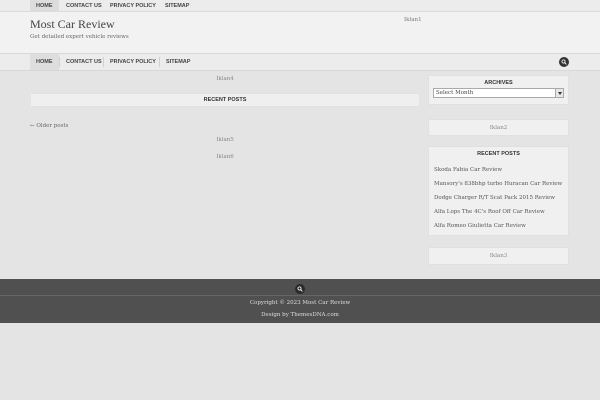 This screenshot has width=600, height=400. I want to click on recent-post-link: Alfa Romeo Giulietta Car Review, so click(480, 226).